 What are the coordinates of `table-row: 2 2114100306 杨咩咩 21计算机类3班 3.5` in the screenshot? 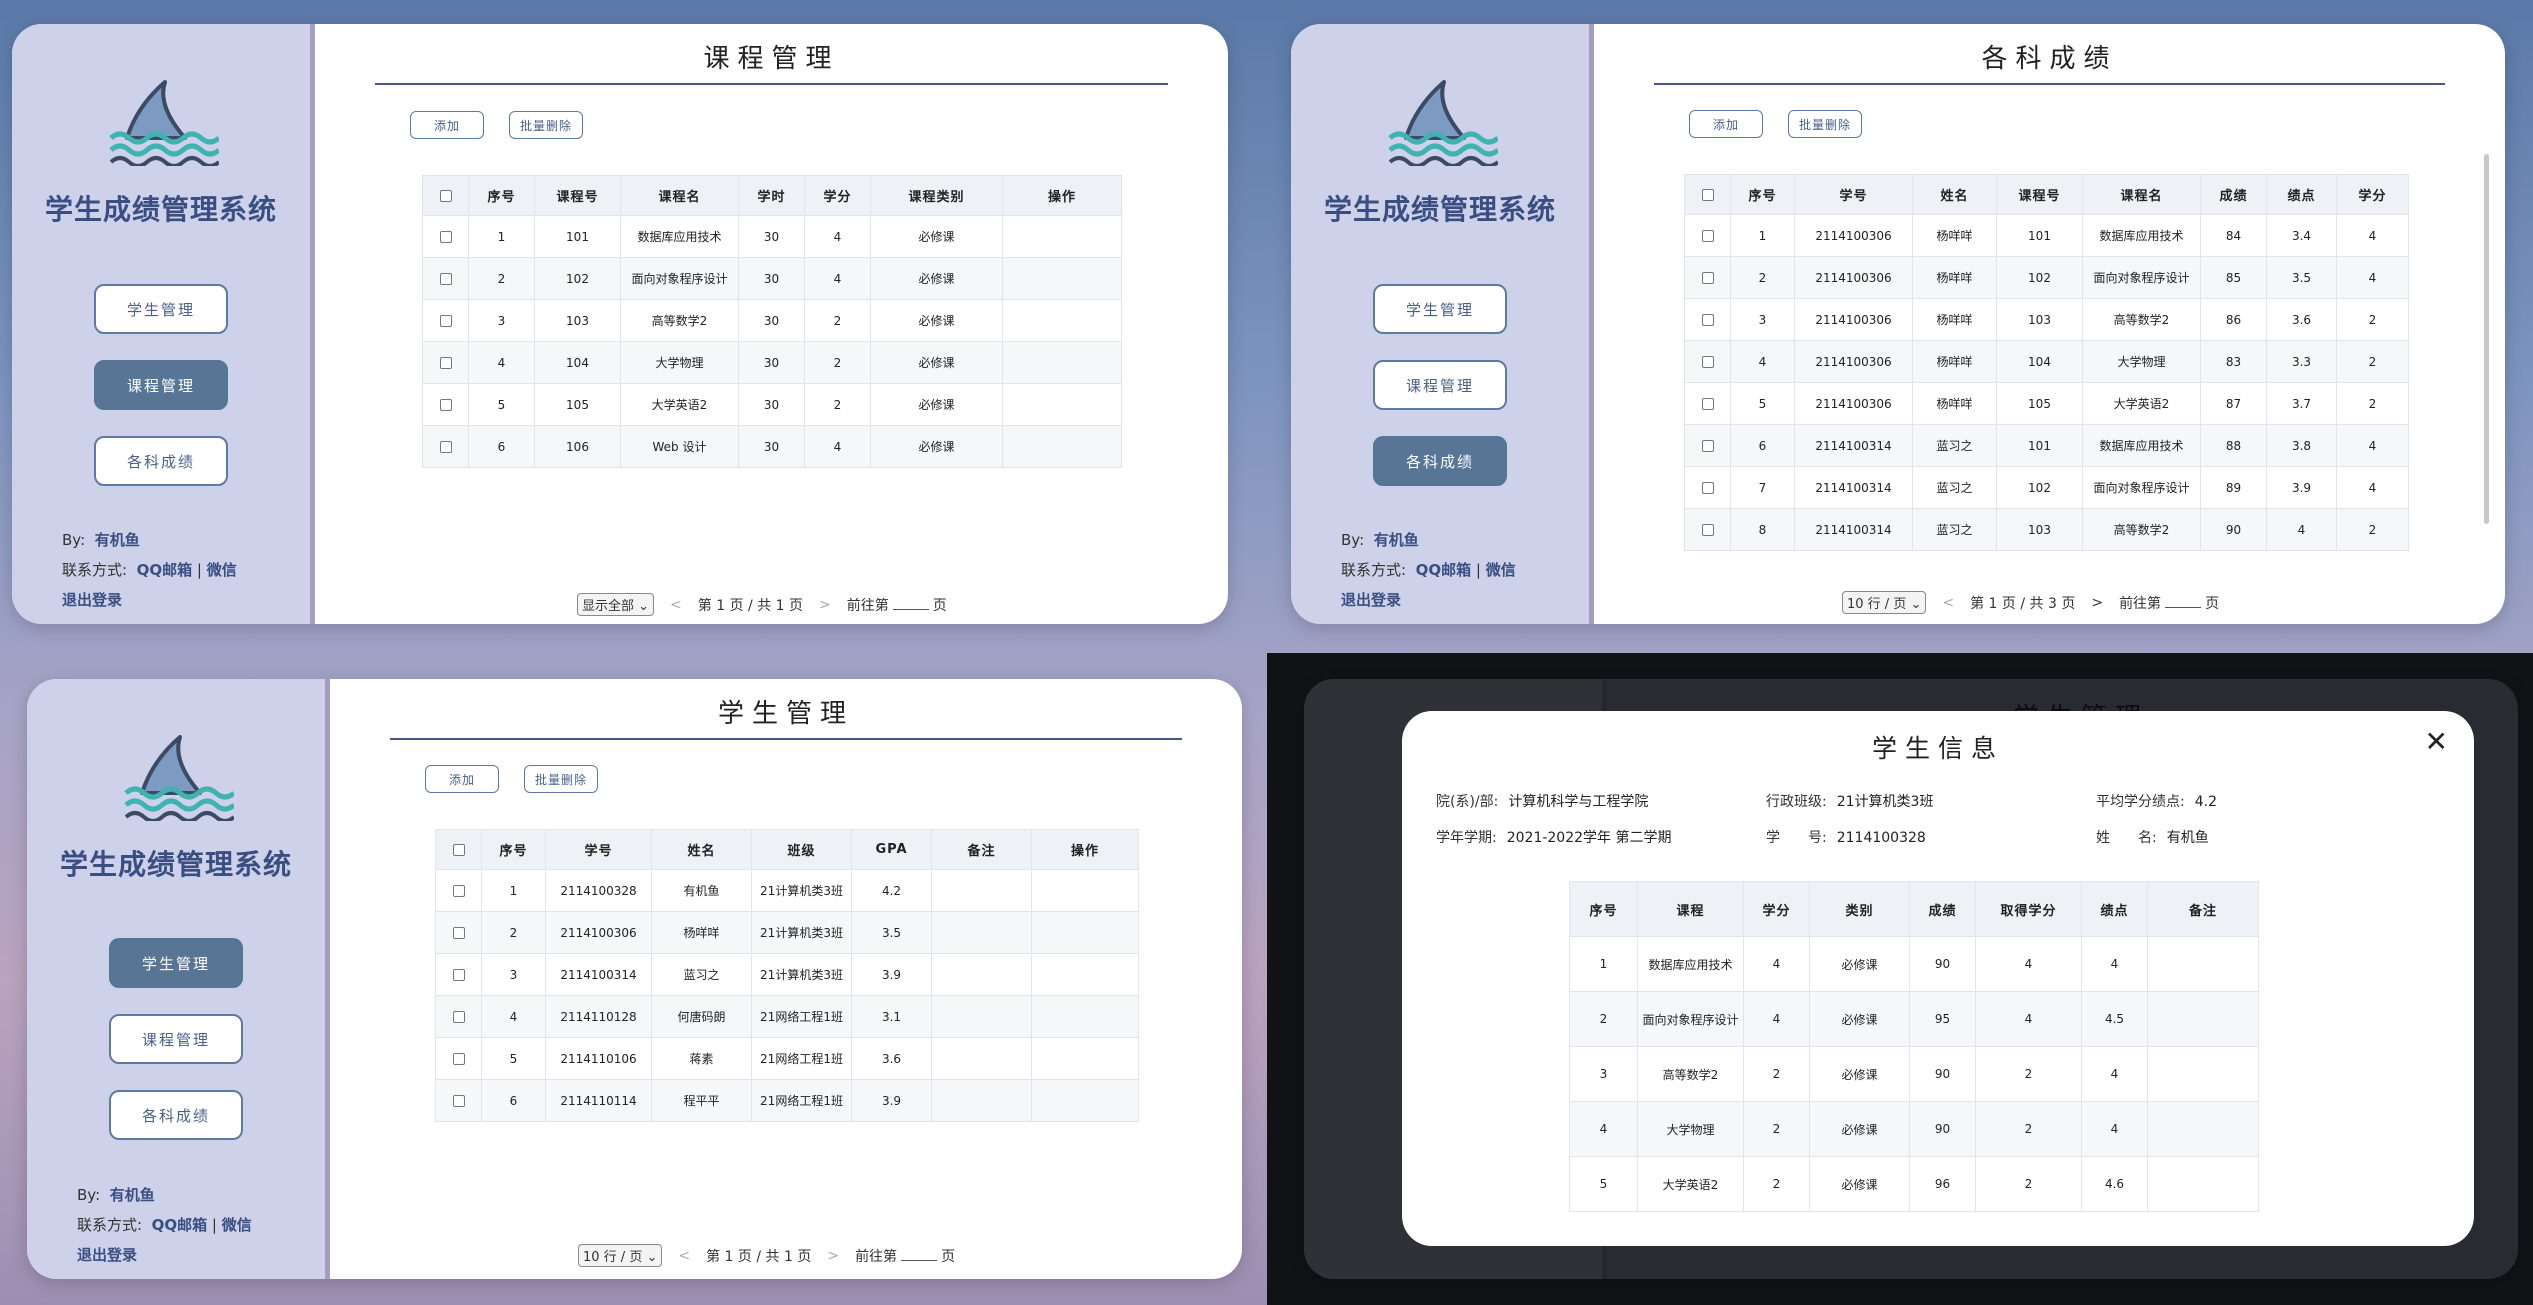 It's located at (787, 932).